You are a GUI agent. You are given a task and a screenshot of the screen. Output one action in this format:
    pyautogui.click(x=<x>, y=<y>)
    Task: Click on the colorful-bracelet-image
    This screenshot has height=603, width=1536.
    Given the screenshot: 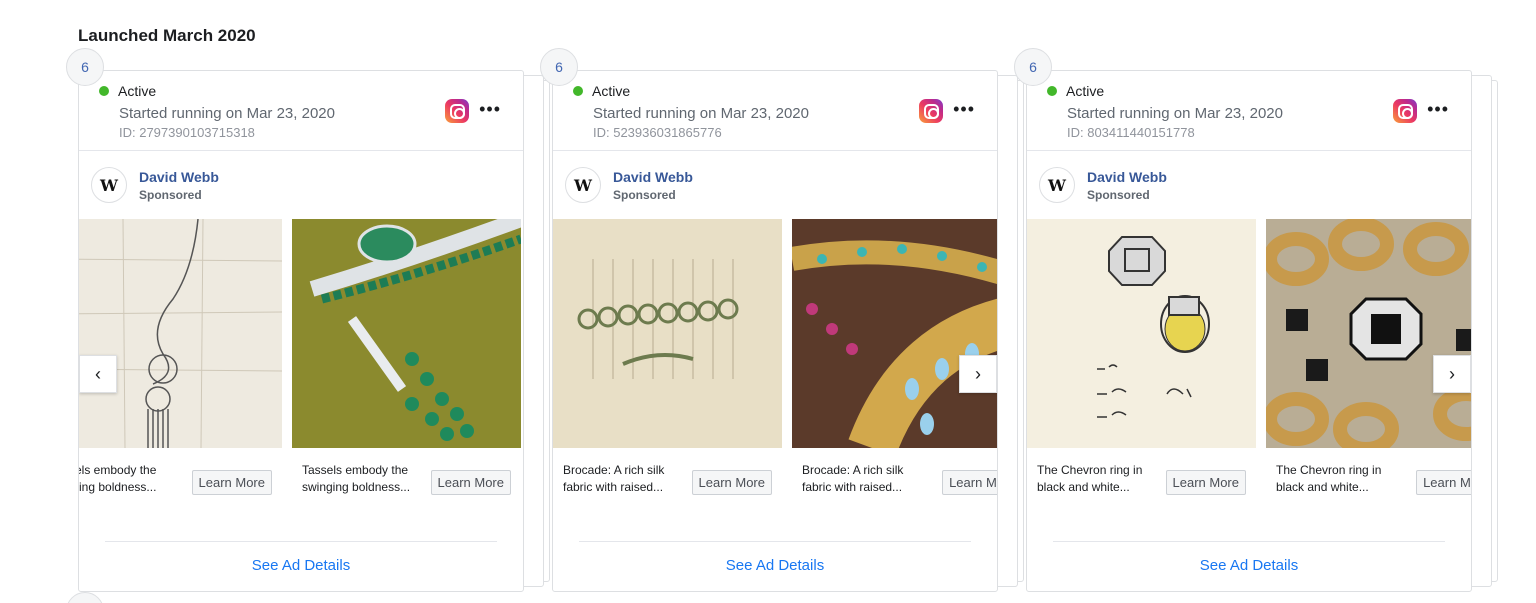 What is the action you would take?
    pyautogui.click(x=894, y=333)
    